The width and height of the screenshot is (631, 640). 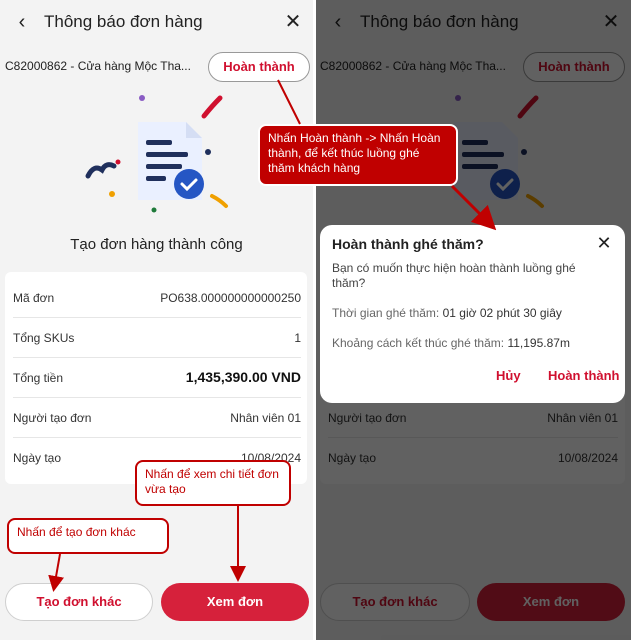 I want to click on visit-distance-label: Khoảng cách kết thúc ghé thăm:, so click(x=418, y=343).